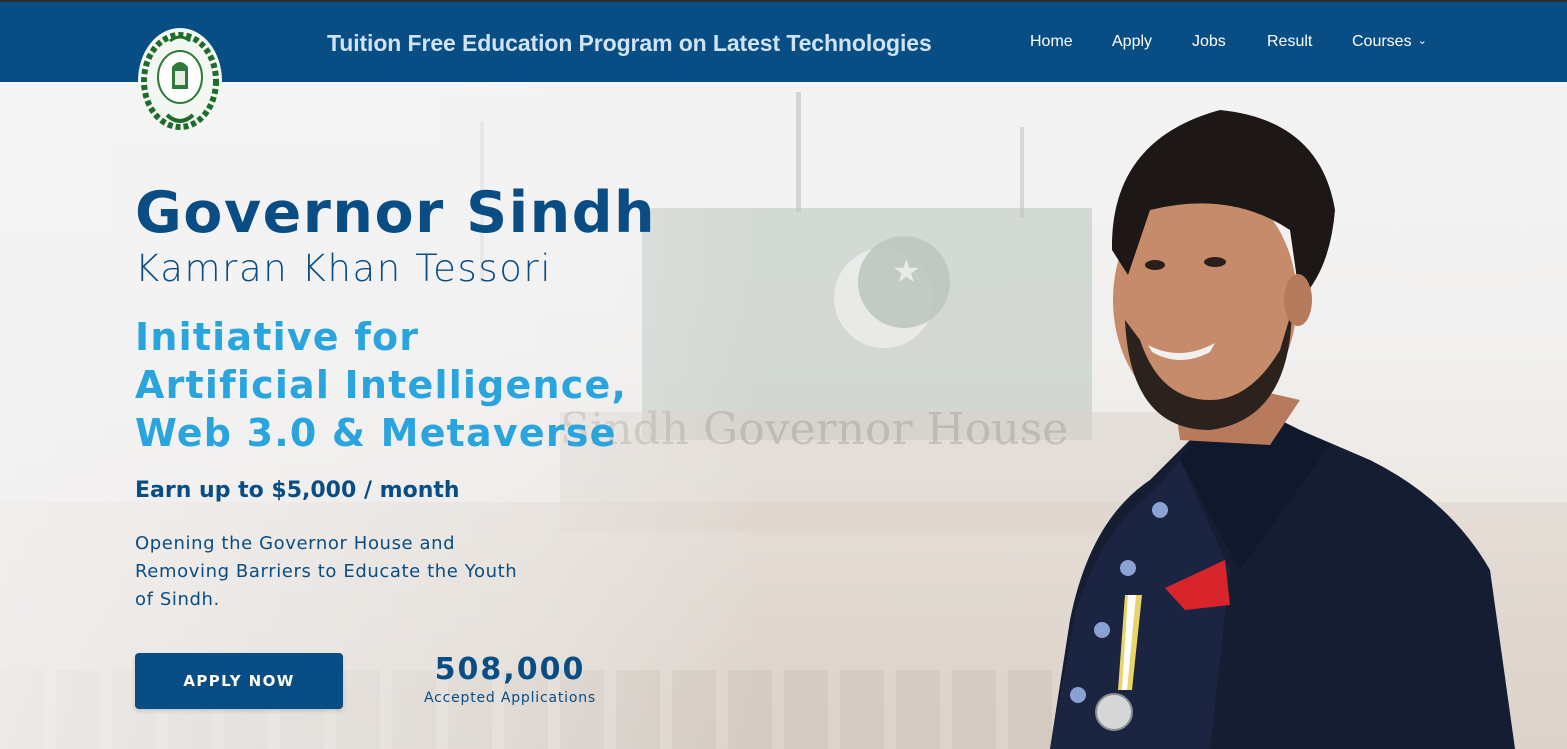 The width and height of the screenshot is (1567, 749). What do you see at coordinates (396, 213) in the screenshot?
I see `hero-title: Governor Sindh` at bounding box center [396, 213].